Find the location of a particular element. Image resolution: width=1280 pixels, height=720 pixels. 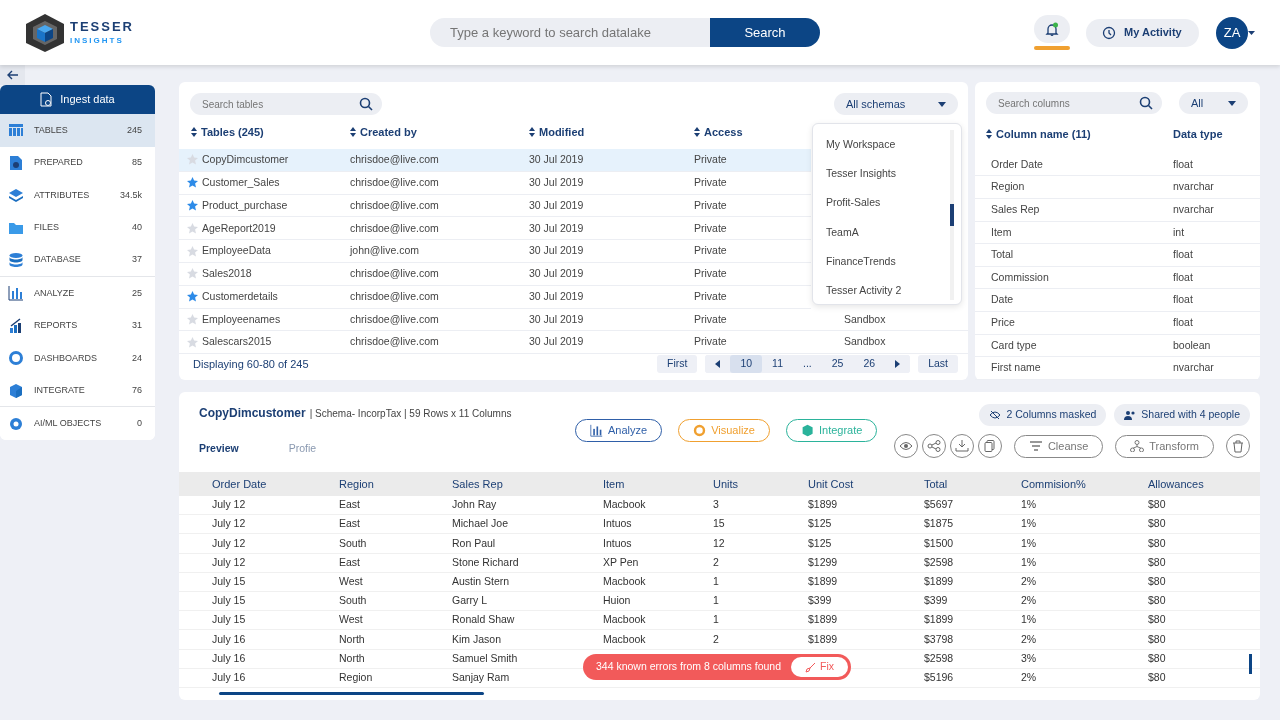

column-header: Item is located at coordinates (614, 483).